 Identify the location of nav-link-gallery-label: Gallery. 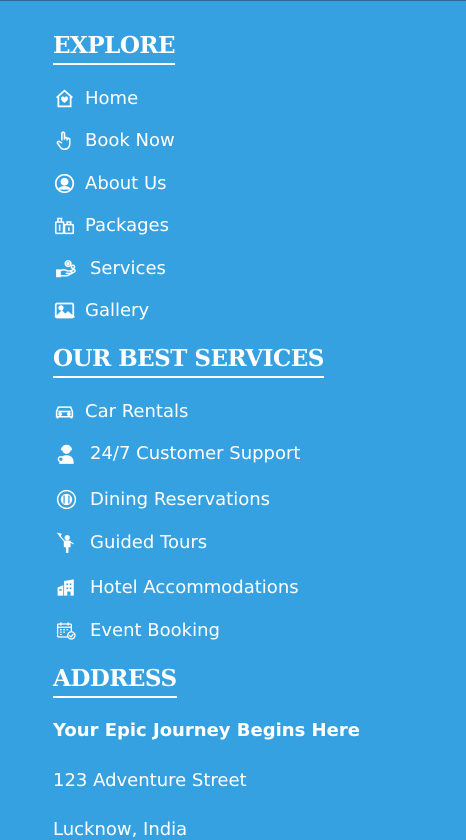
(117, 310).